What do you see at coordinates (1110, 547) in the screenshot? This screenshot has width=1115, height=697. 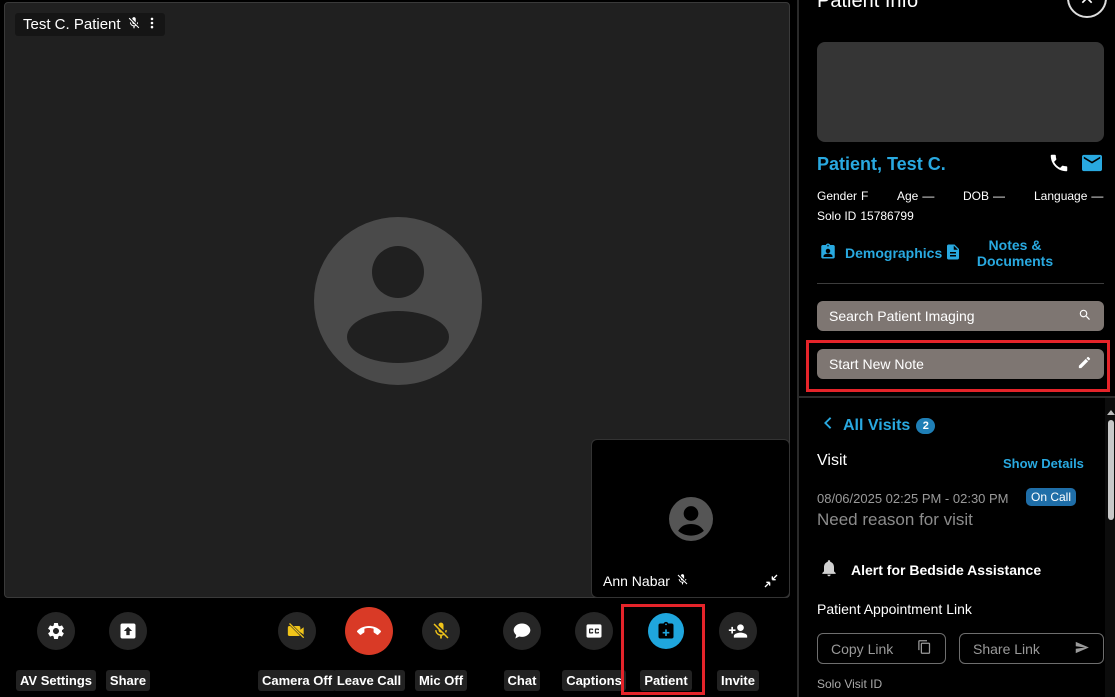 I see `panel-scrollbar` at bounding box center [1110, 547].